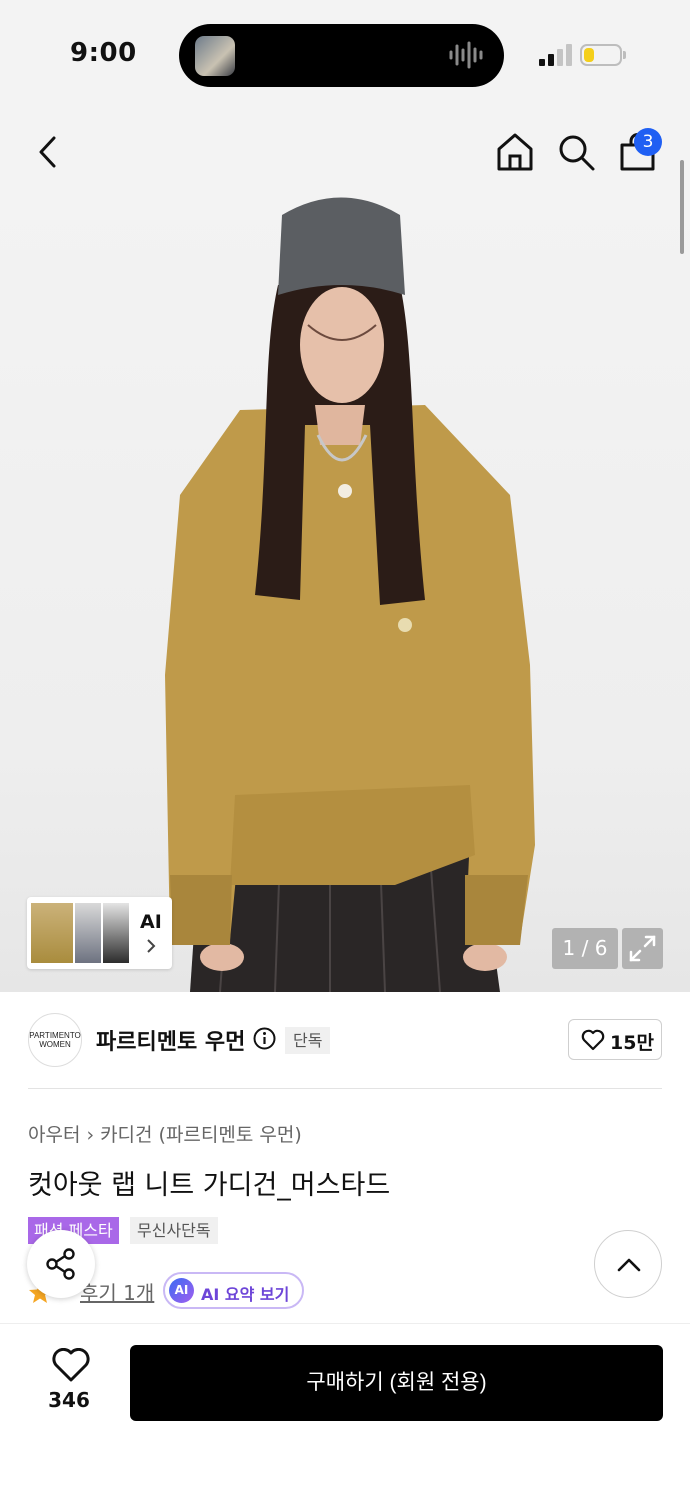 Image resolution: width=690 pixels, height=1500 pixels. Describe the element at coordinates (215, 56) in the screenshot. I see `now-playing-thumbnail` at that location.